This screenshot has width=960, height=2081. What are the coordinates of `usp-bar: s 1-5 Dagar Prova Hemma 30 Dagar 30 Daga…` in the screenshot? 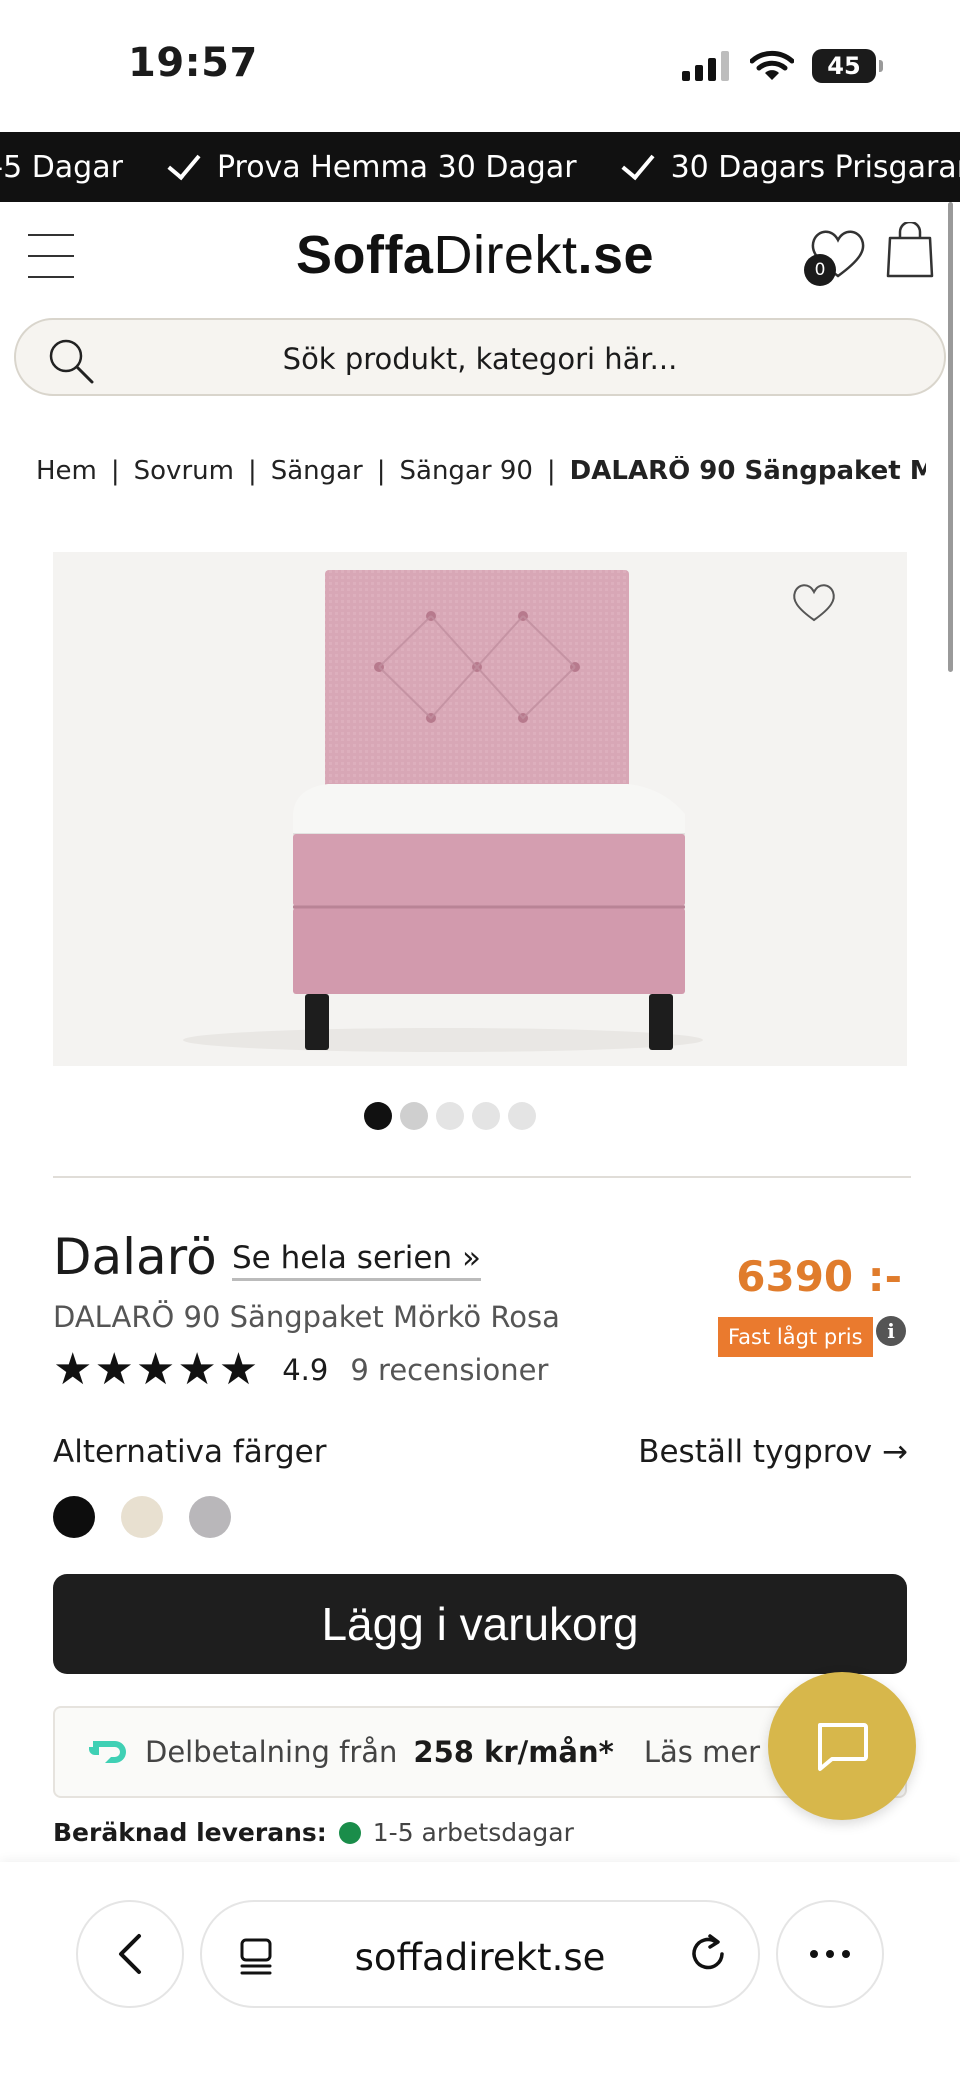 It's located at (480, 167).